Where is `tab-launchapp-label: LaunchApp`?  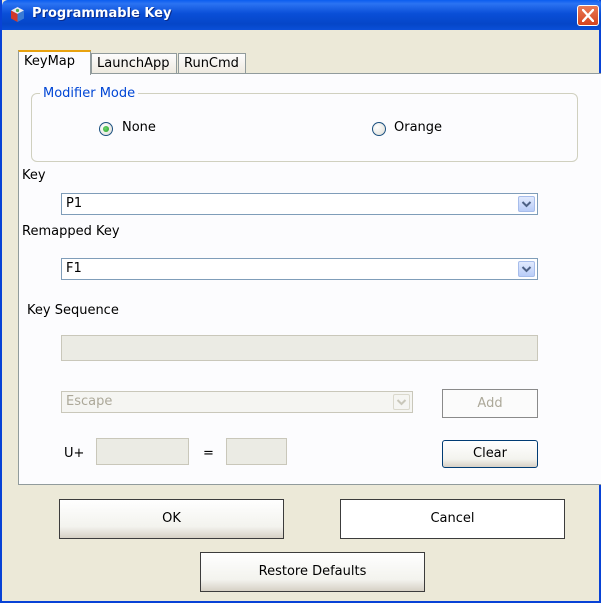 tab-launchapp-label: LaunchApp is located at coordinates (133, 63).